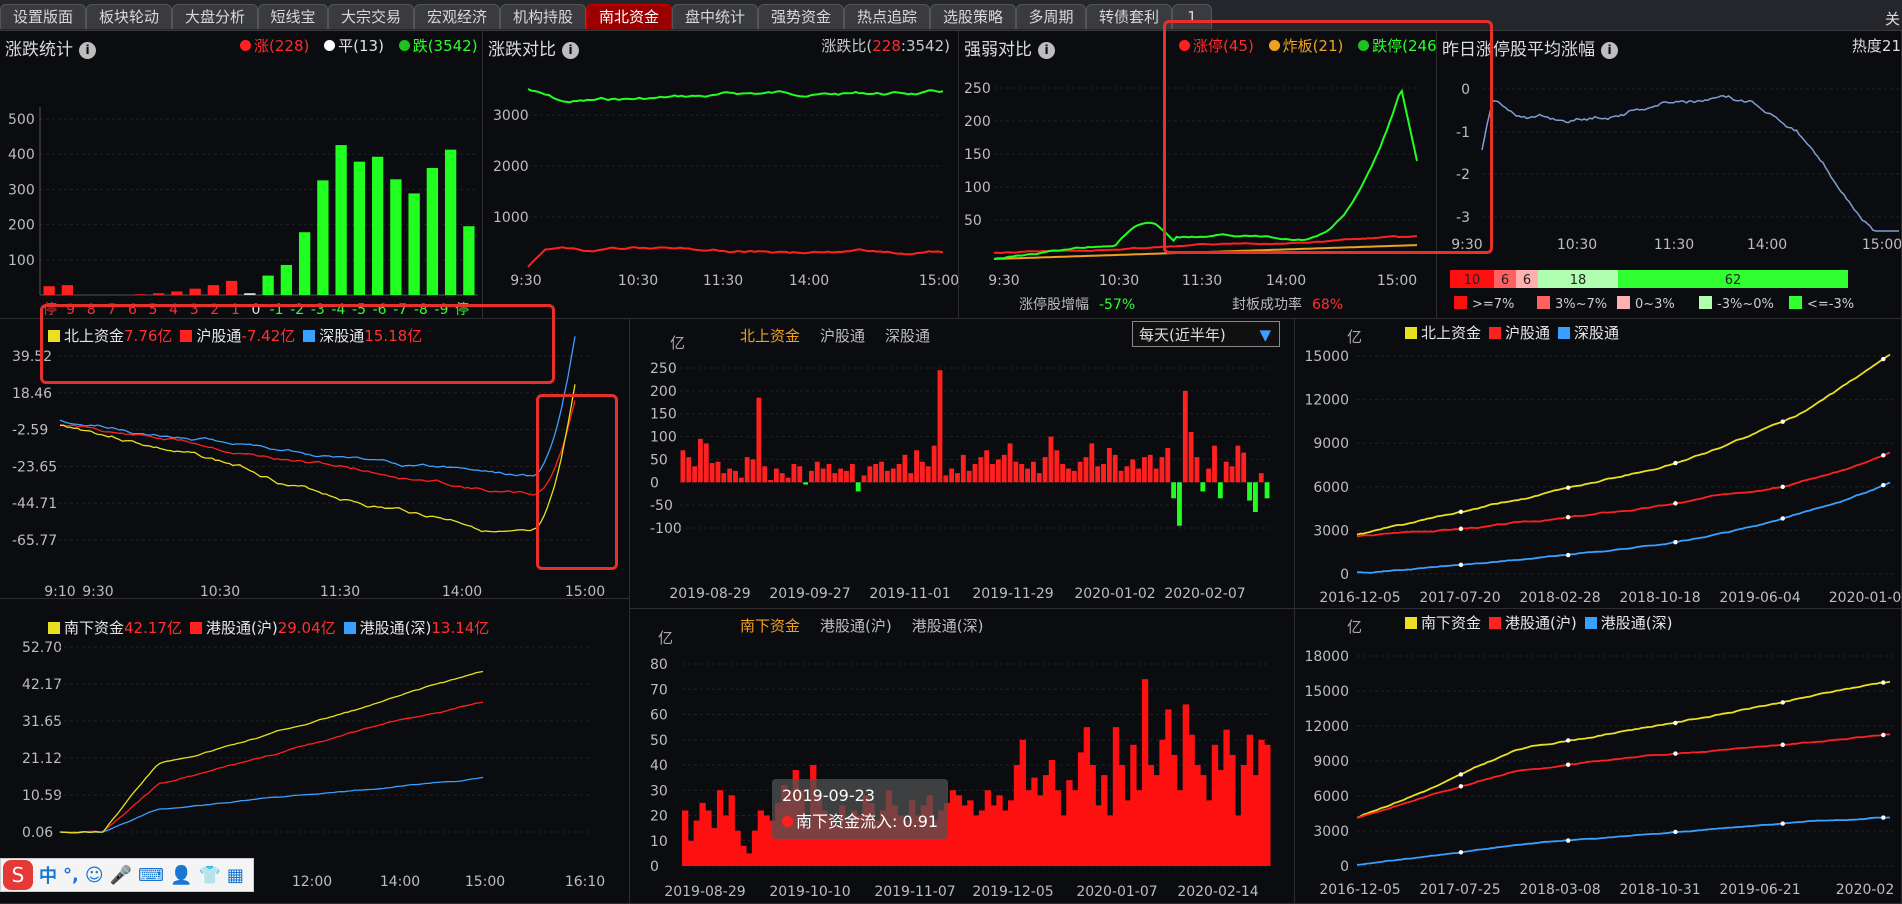 The width and height of the screenshot is (1902, 904). I want to click on x-tick-label: 10:30, so click(1577, 245).